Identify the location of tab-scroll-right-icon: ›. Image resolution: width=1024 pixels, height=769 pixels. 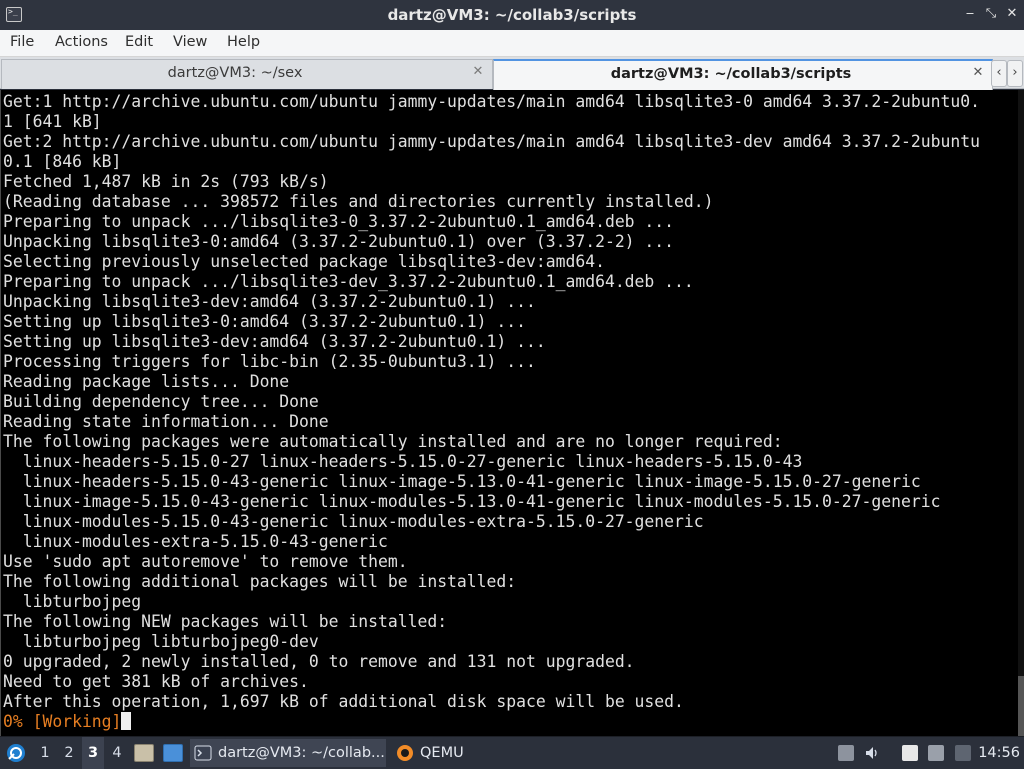
(1015, 73).